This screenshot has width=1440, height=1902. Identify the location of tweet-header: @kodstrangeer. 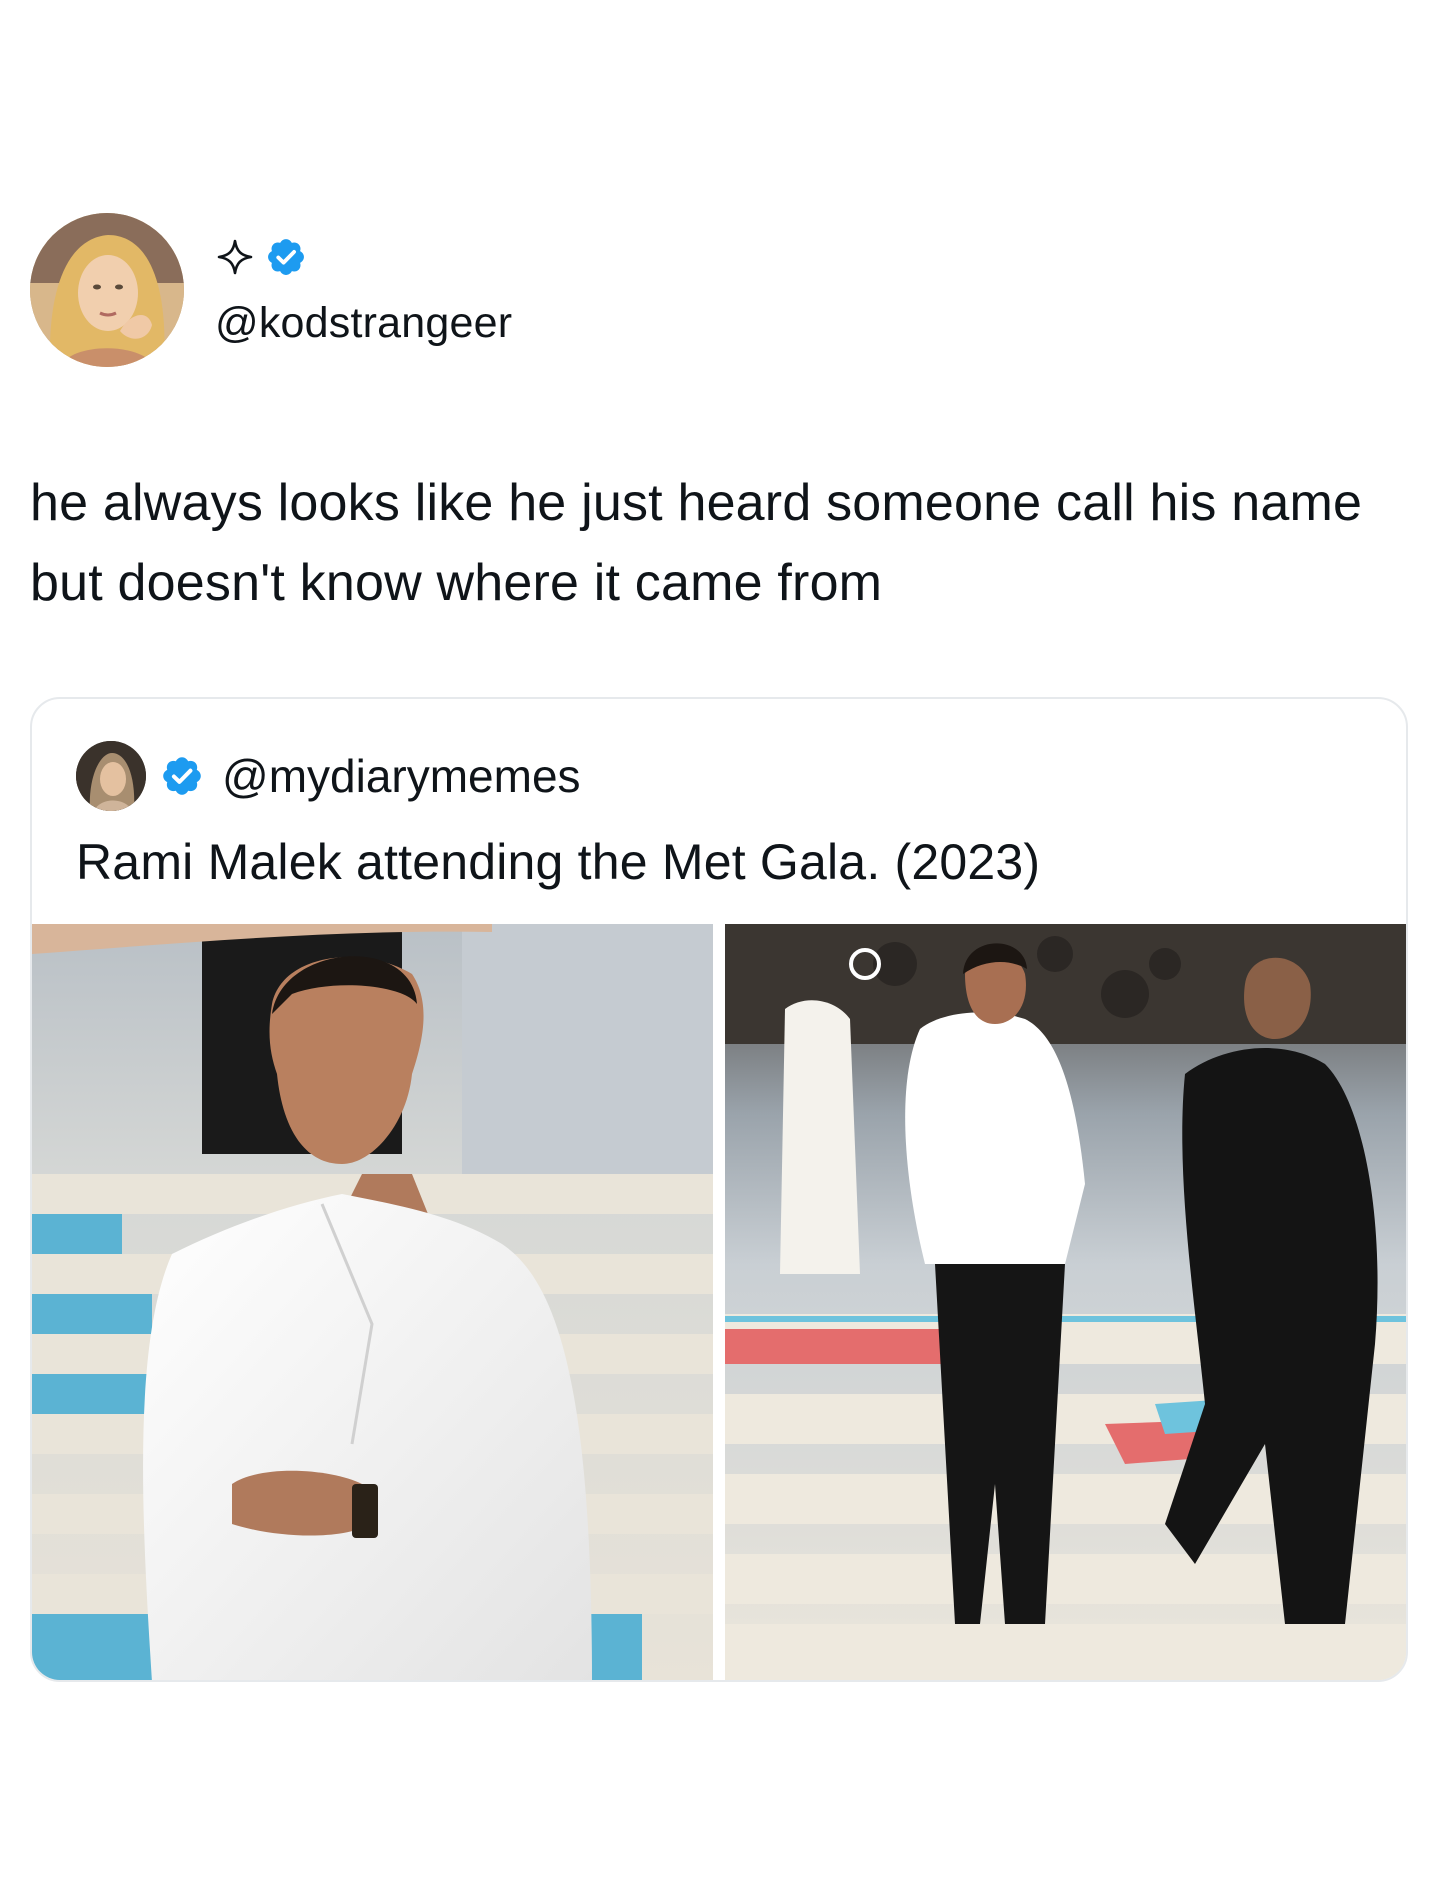
(480, 293).